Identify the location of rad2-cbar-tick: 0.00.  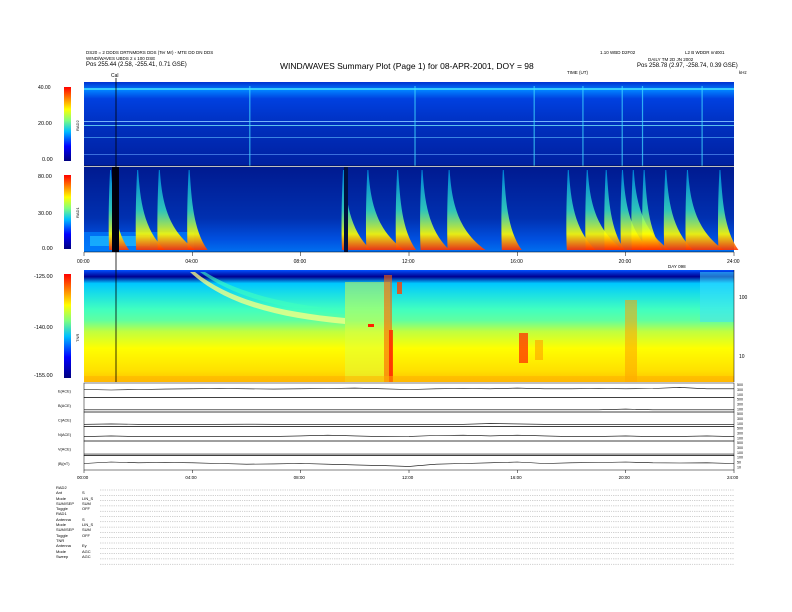
(47, 160).